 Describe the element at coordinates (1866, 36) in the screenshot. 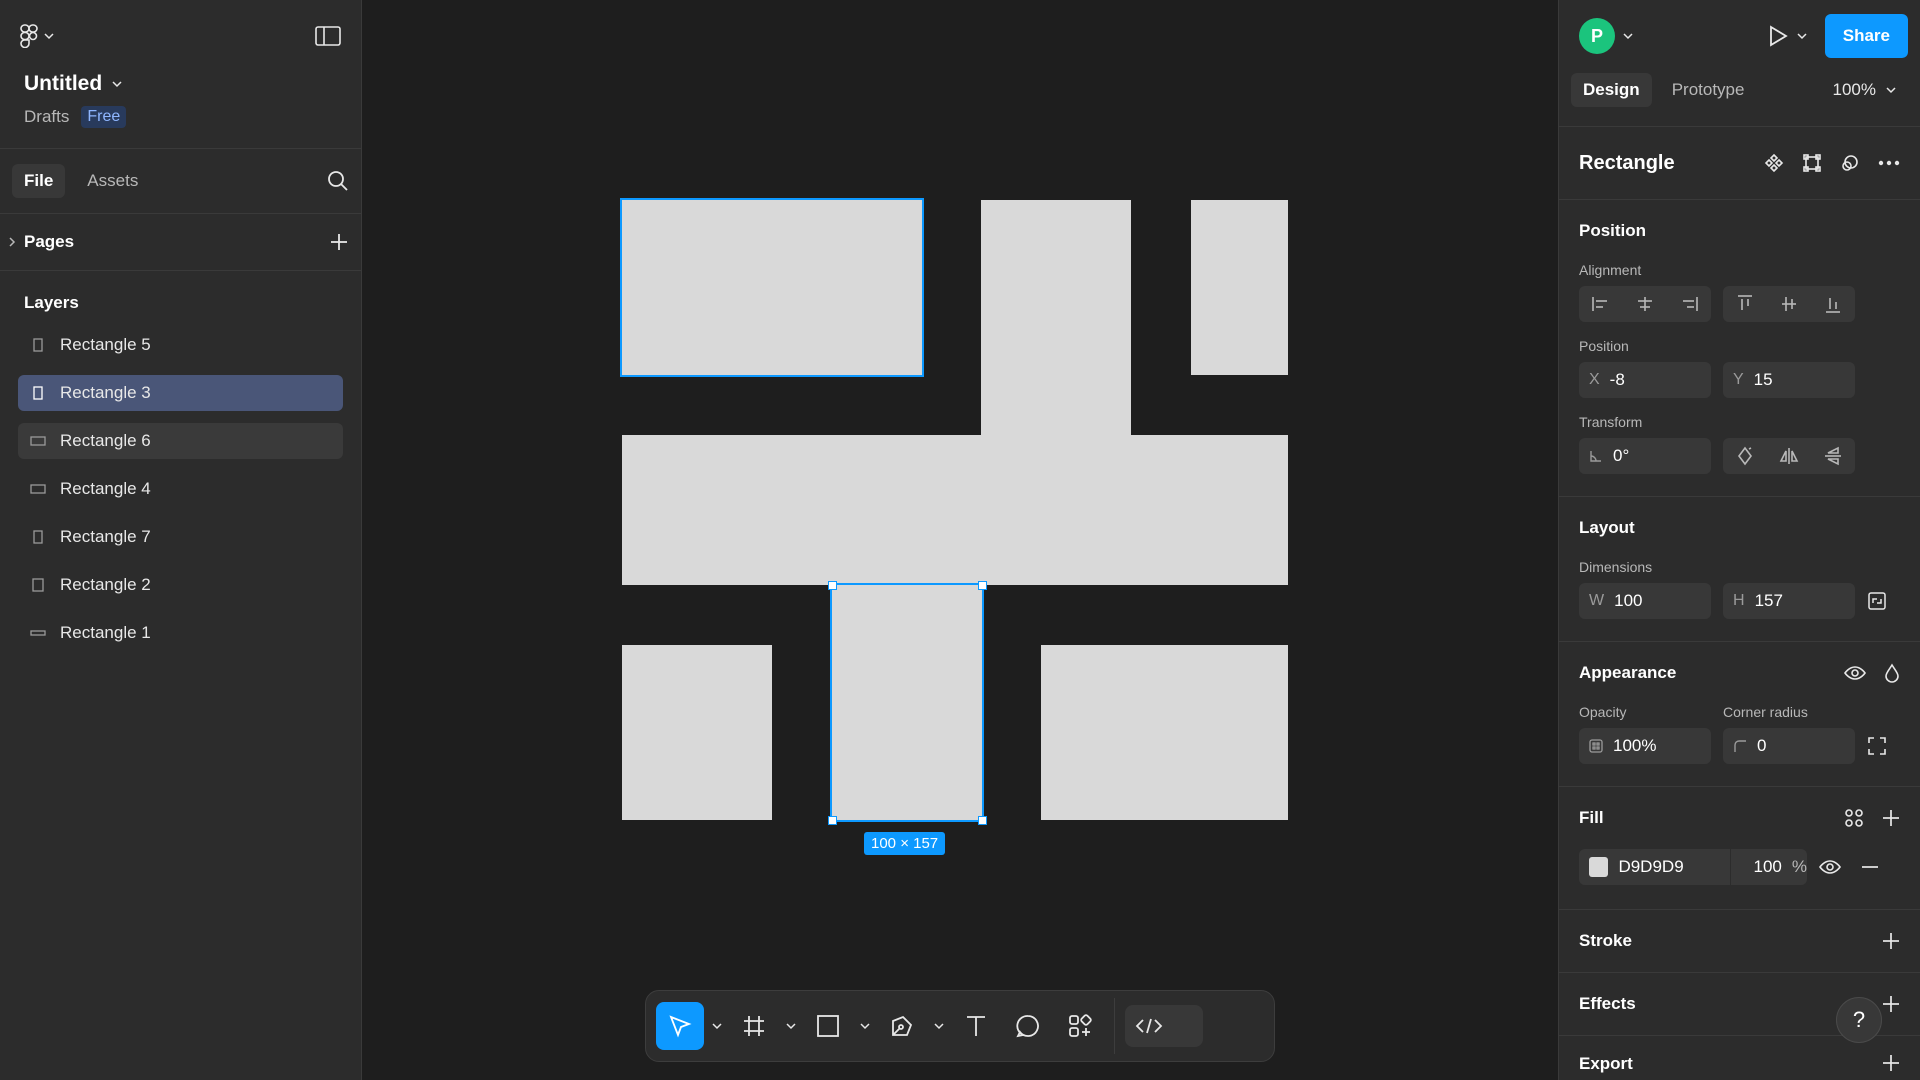

I see `share-button: Share` at that location.